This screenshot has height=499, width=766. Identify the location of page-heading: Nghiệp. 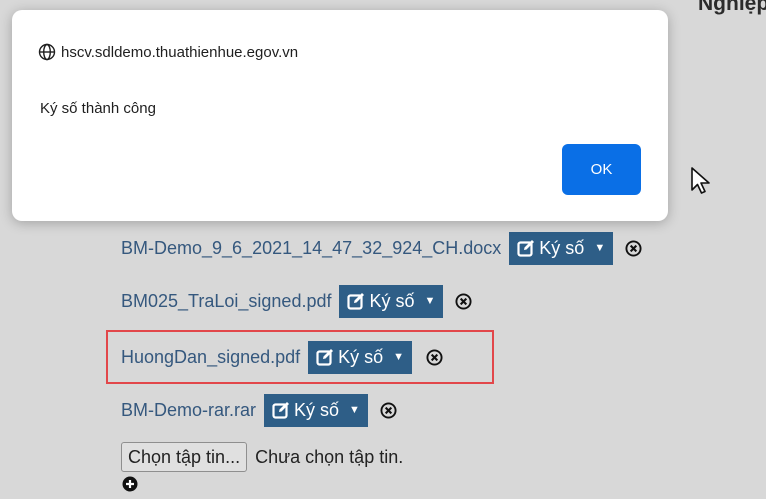
(732, 7).